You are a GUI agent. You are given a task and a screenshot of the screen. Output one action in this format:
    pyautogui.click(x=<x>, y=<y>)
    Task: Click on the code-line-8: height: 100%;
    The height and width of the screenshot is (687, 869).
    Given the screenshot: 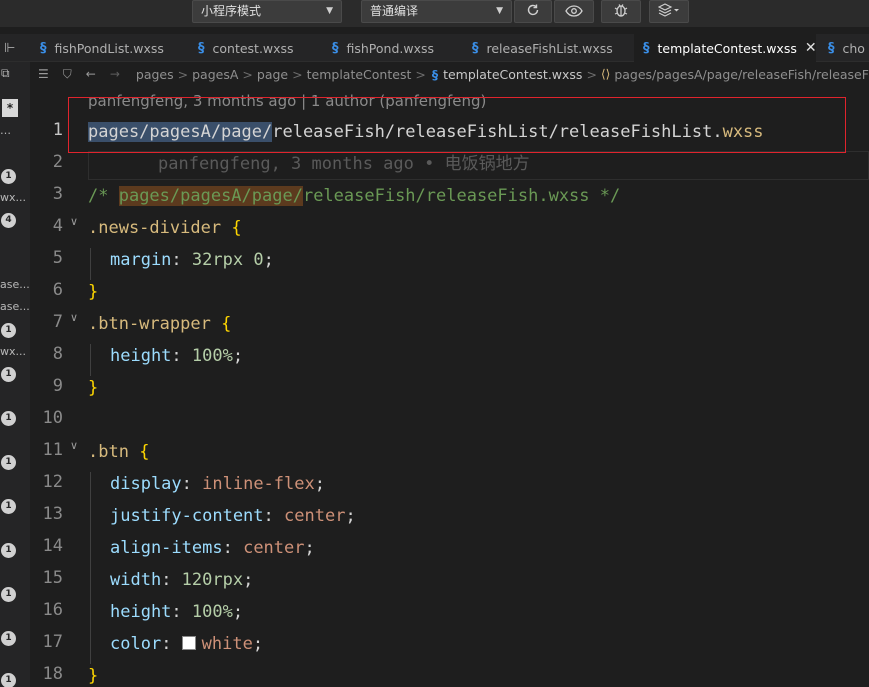 What is the action you would take?
    pyautogui.click(x=176, y=356)
    